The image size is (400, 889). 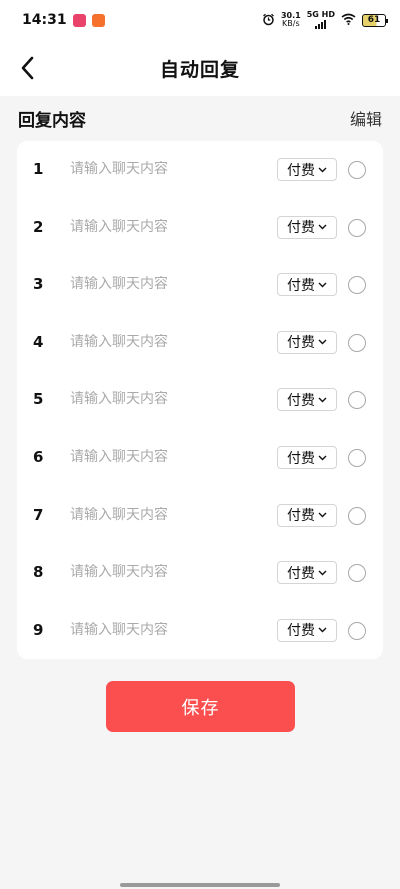 I want to click on section-header: 回复内容 编辑, so click(x=200, y=118).